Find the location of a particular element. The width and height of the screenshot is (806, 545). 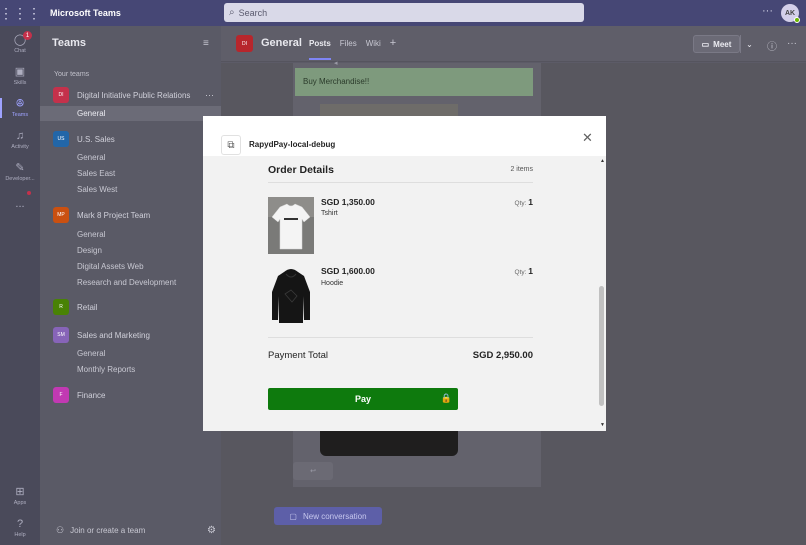

app-launcher-icon: ⋮⋮⋮ is located at coordinates (20, 13).